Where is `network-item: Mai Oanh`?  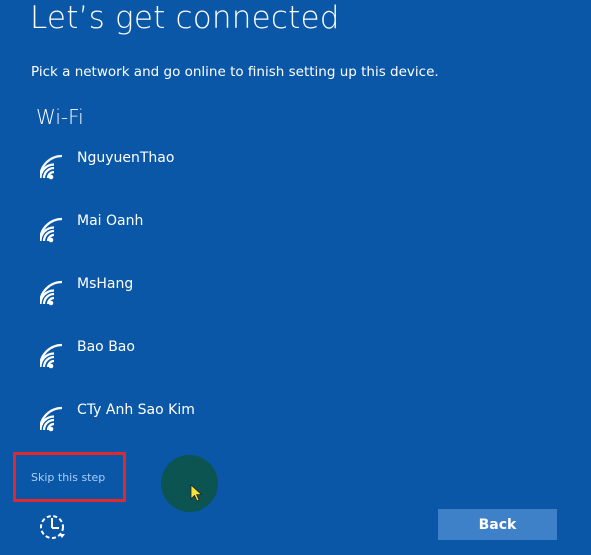
network-item: Mai Oanh is located at coordinates (190, 241).